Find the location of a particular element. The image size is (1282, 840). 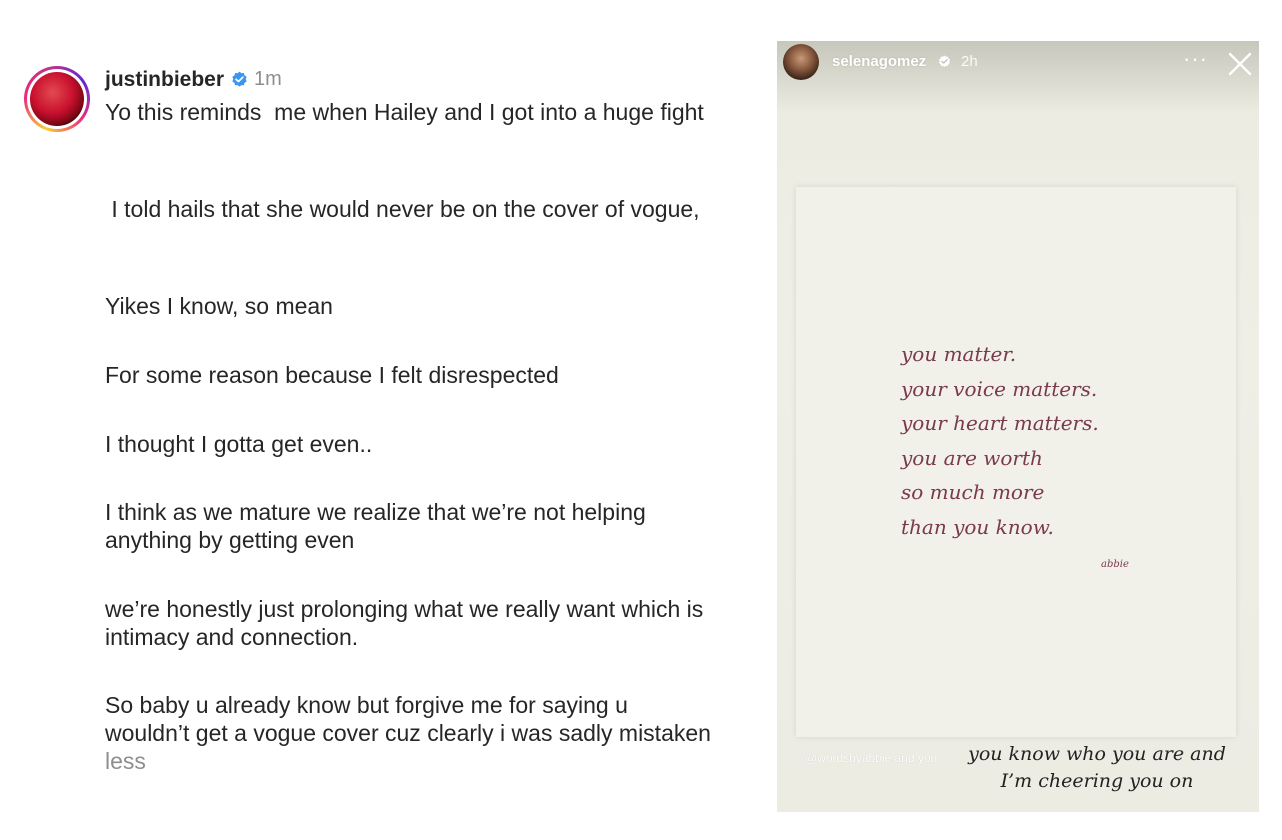

quote-line: you are worth is located at coordinates (972, 457).